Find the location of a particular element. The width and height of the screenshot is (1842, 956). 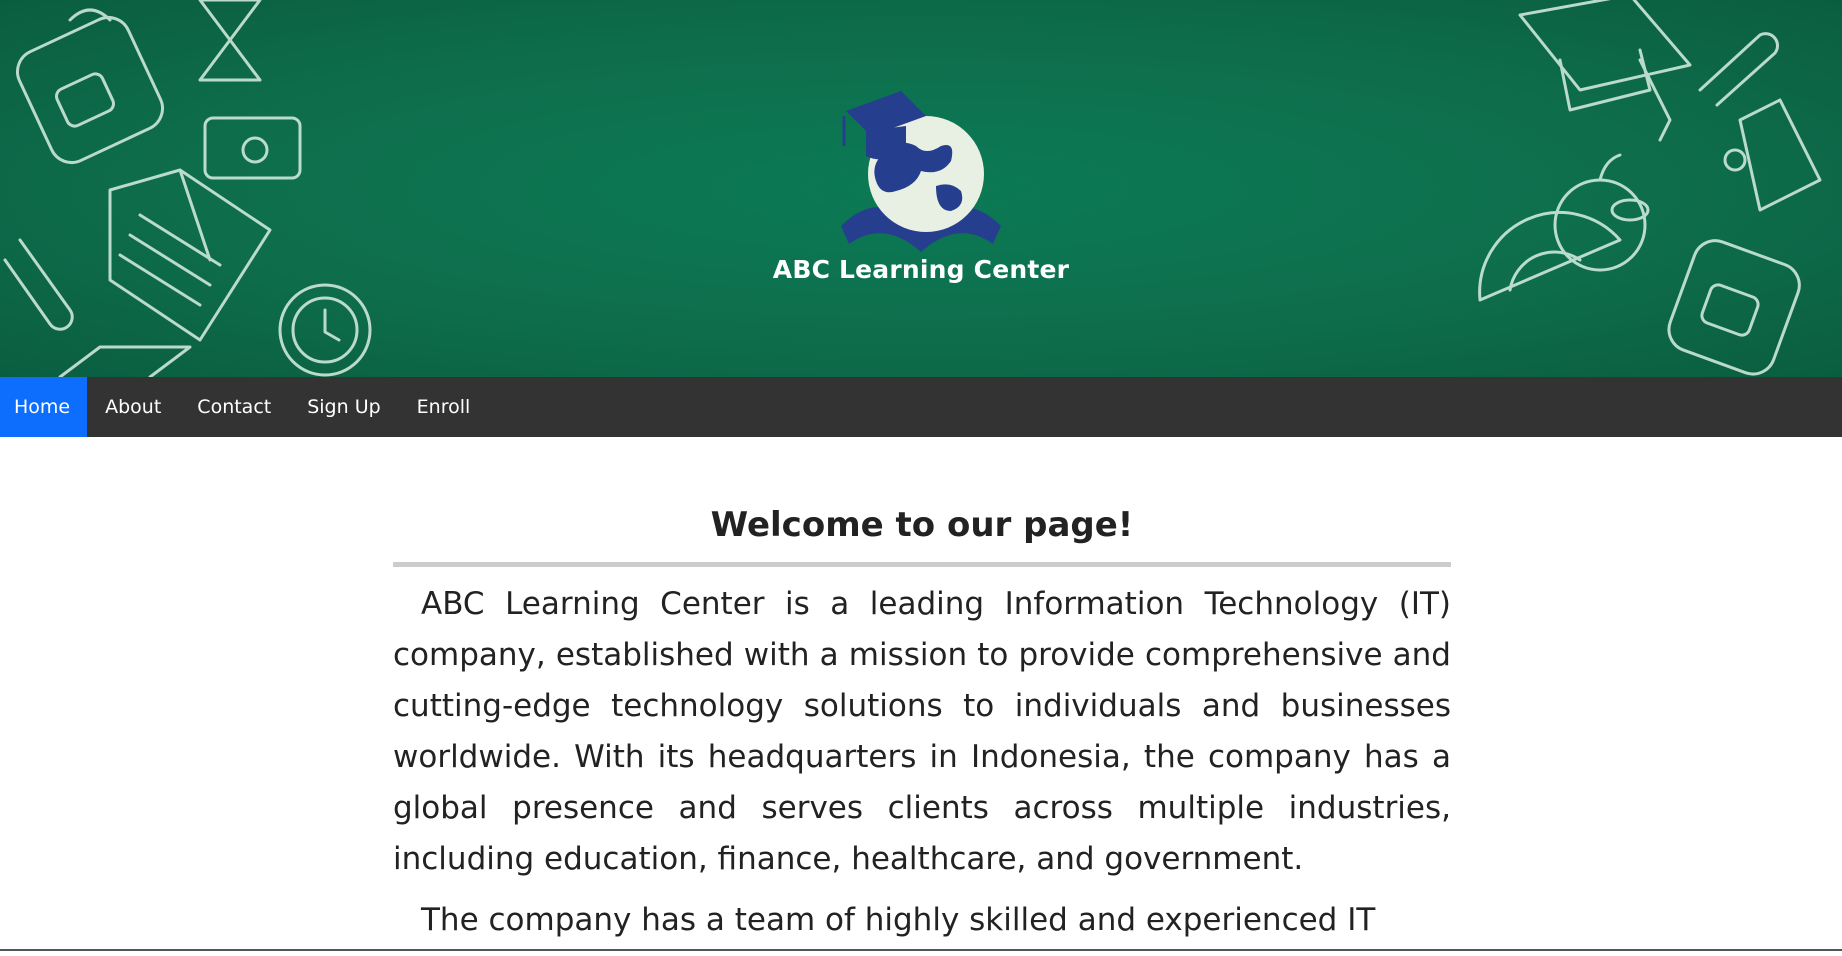

flask-doodle-icon is located at coordinates (1772, 155).